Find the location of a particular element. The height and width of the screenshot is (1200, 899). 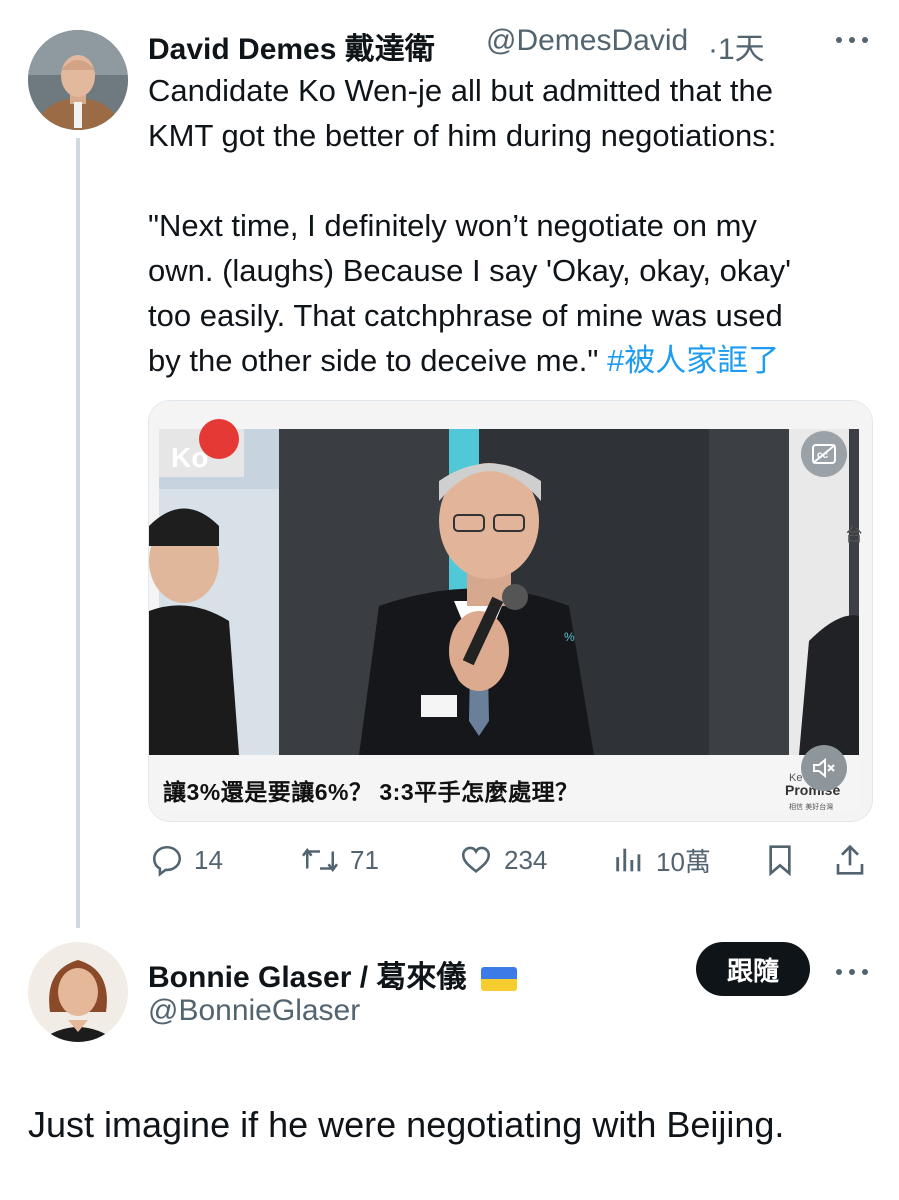

views-action: 10萬 is located at coordinates (661, 860).